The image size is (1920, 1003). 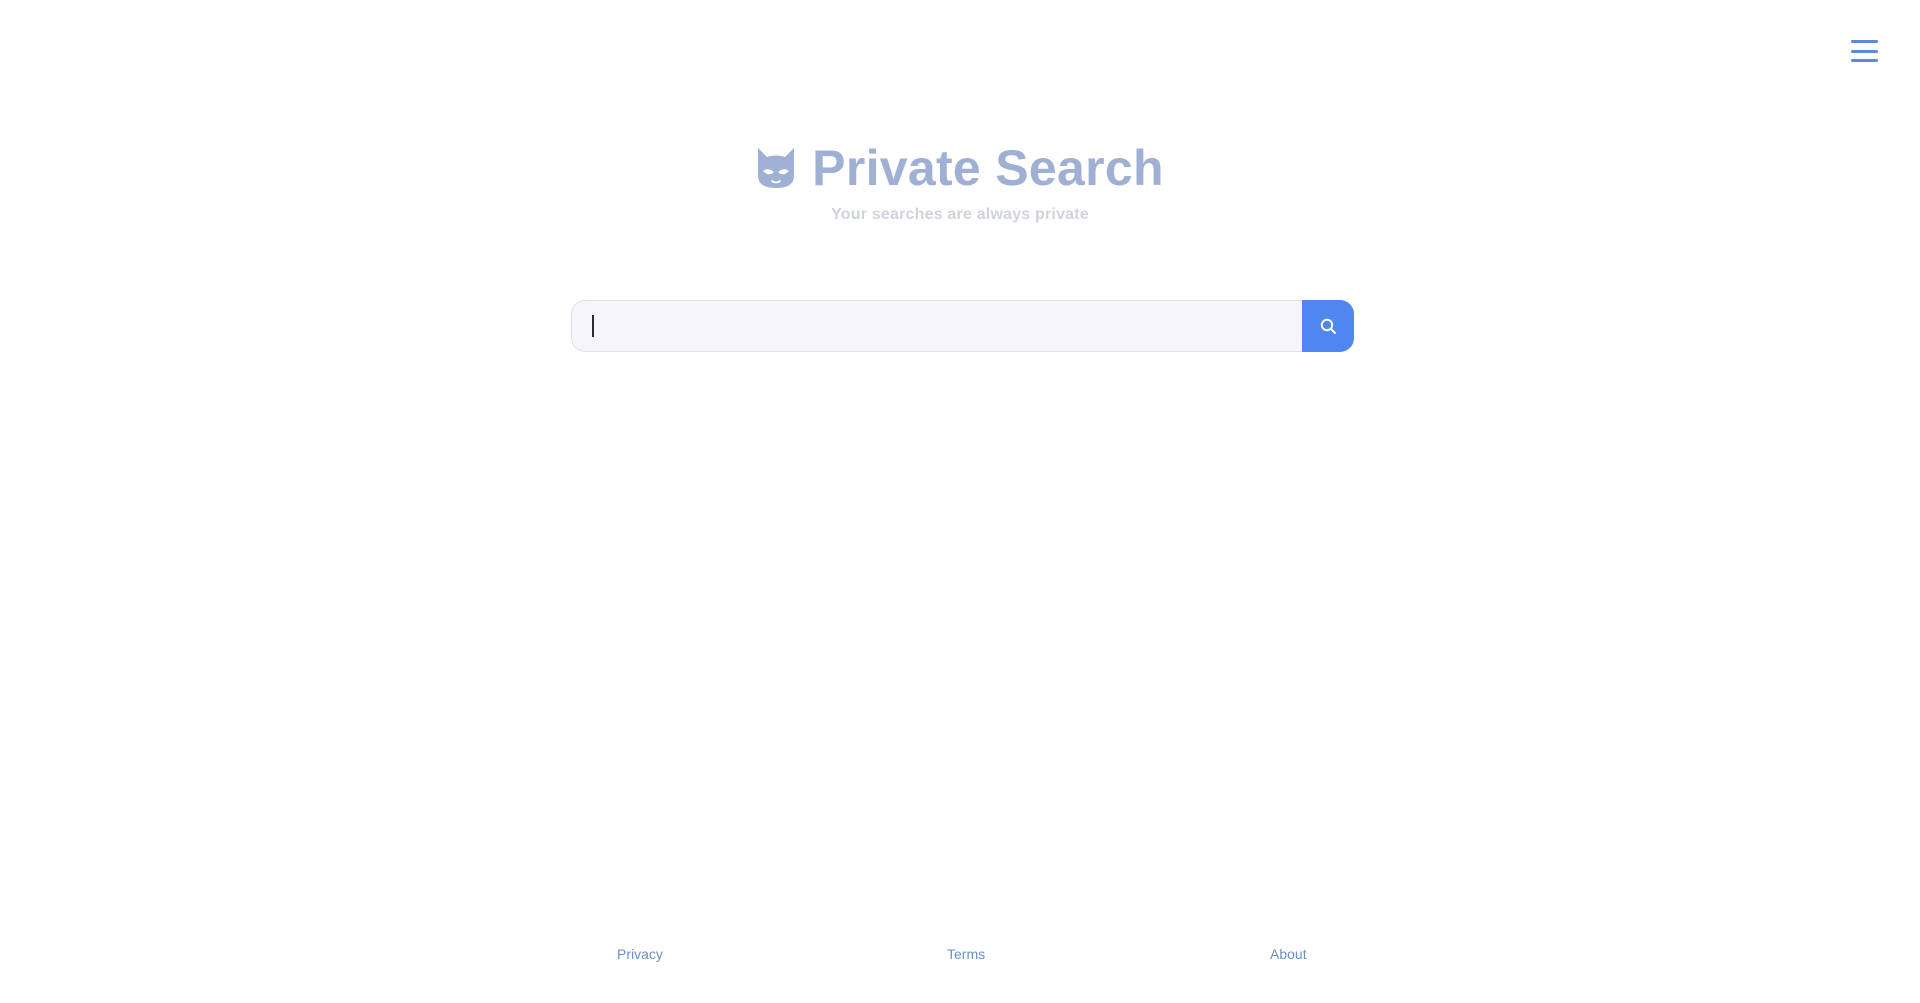 I want to click on search-button, so click(x=1328, y=326).